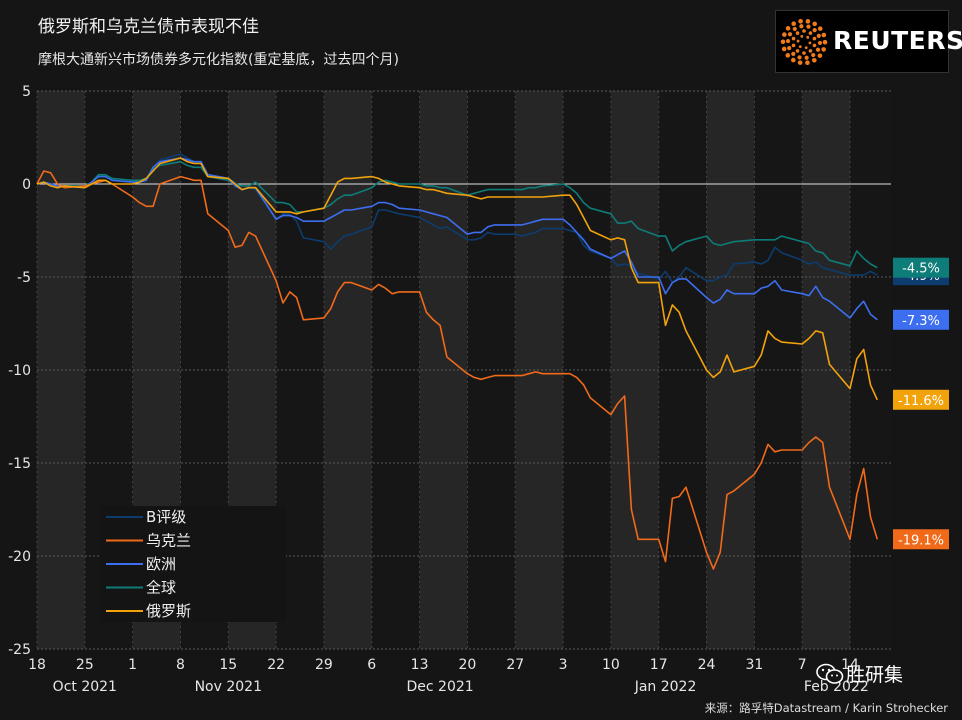 The width and height of the screenshot is (962, 720). I want to click on end-label: -7.3%, so click(921, 319).